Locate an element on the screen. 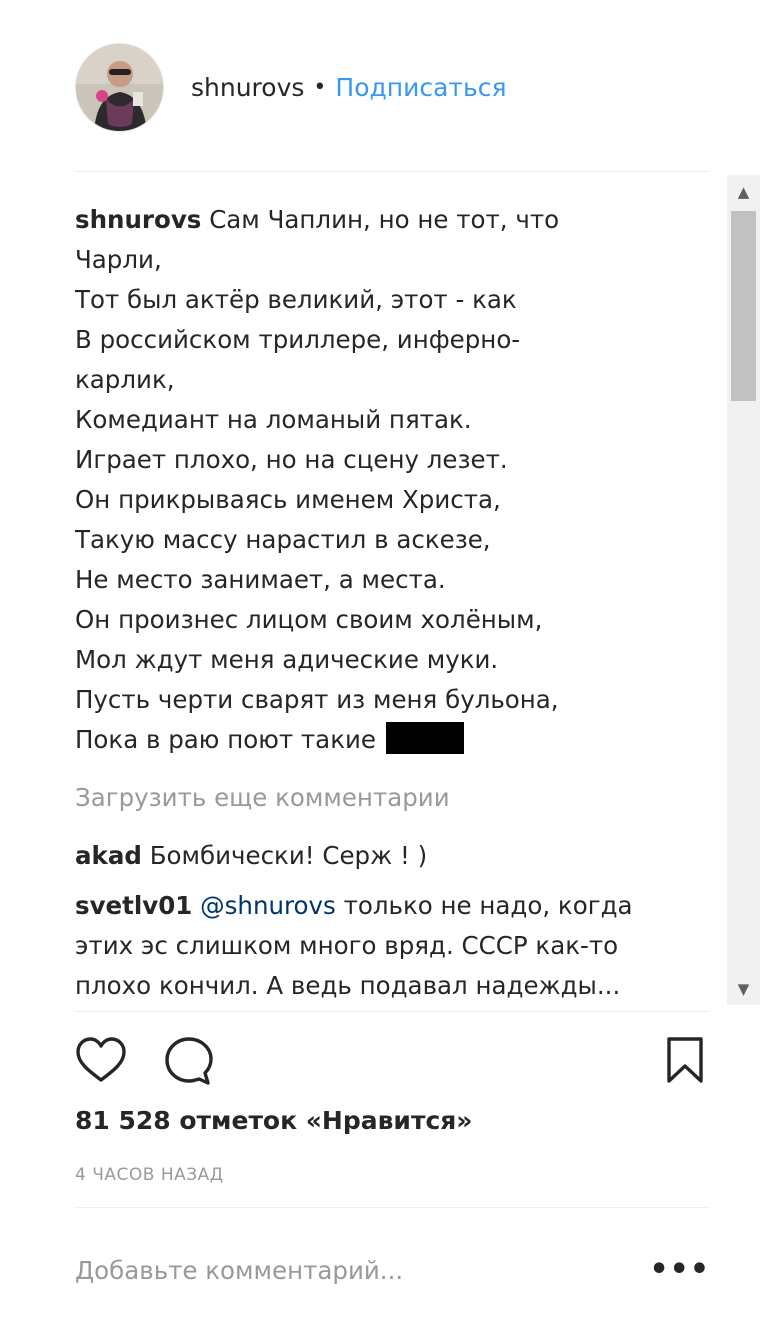 The height and width of the screenshot is (1328, 760). comment-text: Бомбически! Серж ! ) is located at coordinates (288, 855).